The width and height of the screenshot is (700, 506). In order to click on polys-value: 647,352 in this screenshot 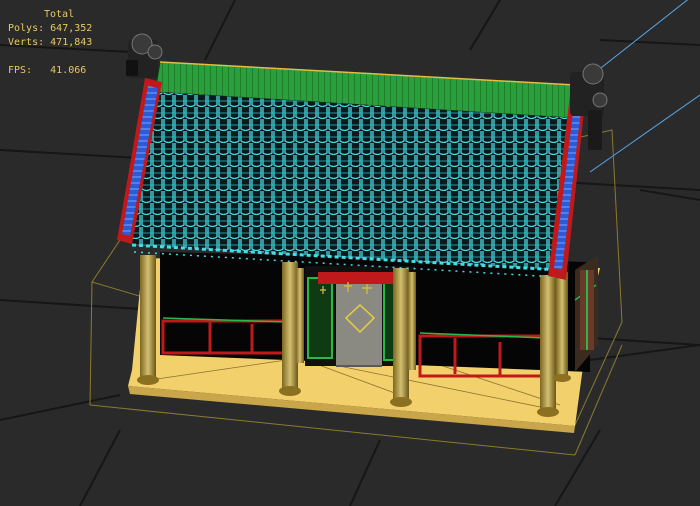, I will do `click(71, 28)`.